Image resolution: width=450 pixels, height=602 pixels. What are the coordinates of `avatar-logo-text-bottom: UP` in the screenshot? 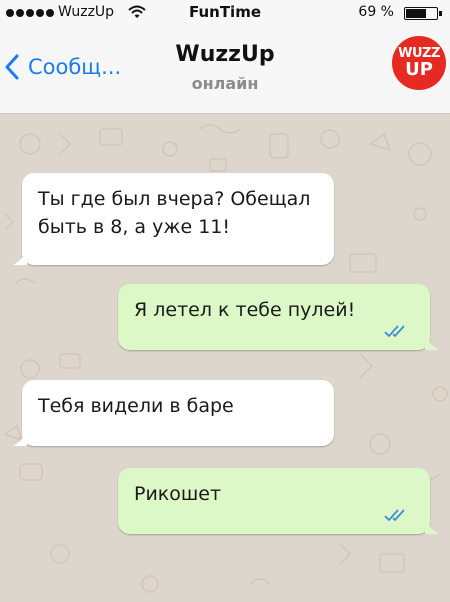 It's located at (419, 69).